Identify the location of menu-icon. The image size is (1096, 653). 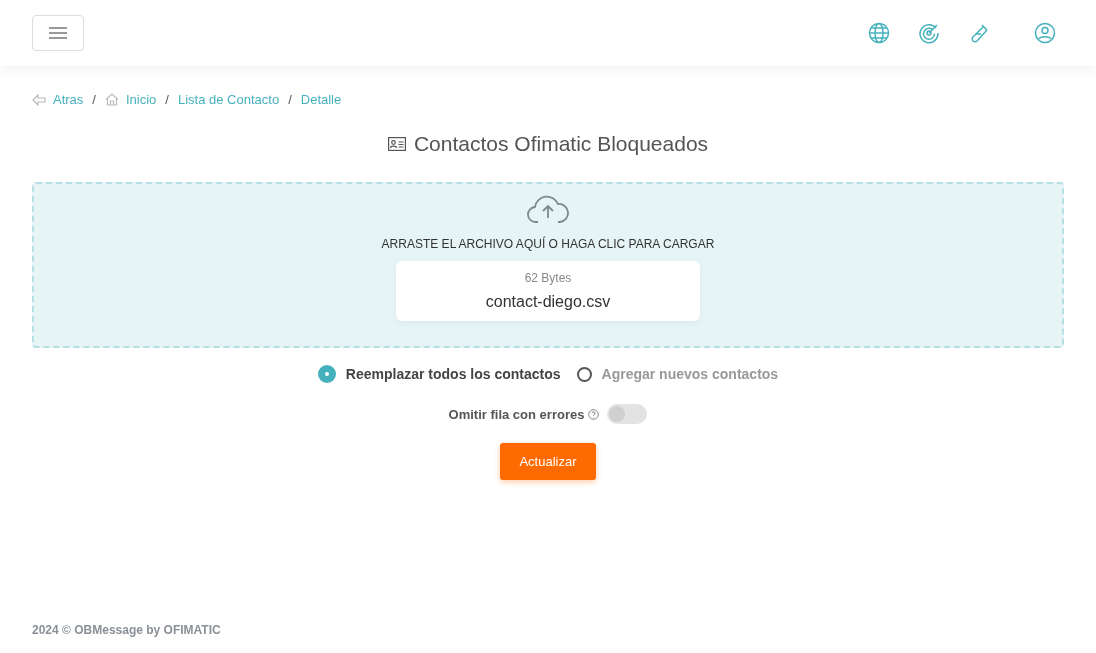
(58, 33).